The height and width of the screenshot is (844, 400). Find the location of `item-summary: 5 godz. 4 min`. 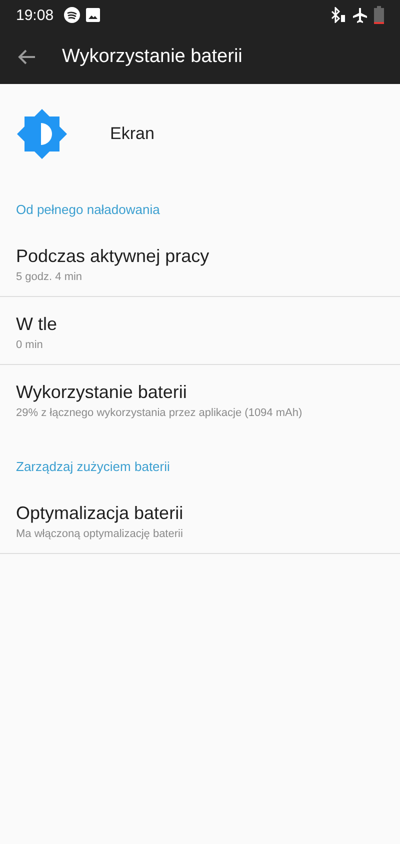

item-summary: 5 godz. 4 min is located at coordinates (50, 277).